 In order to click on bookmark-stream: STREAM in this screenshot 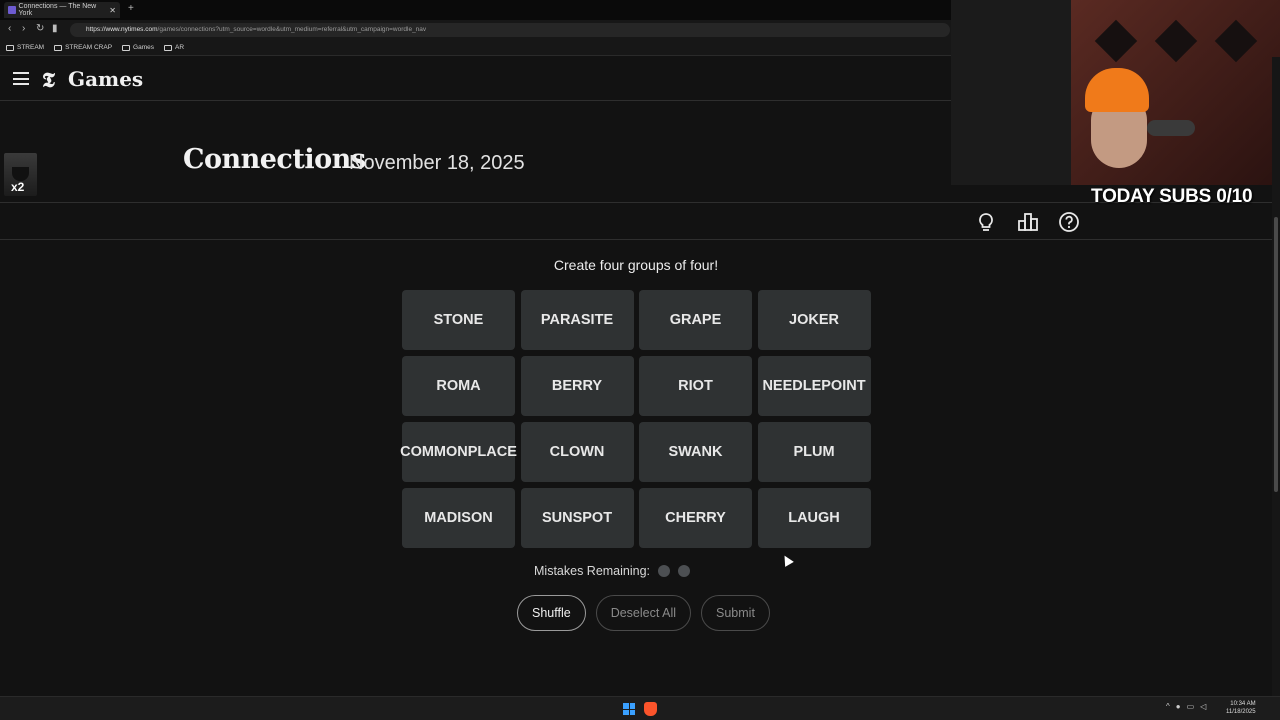, I will do `click(25, 47)`.